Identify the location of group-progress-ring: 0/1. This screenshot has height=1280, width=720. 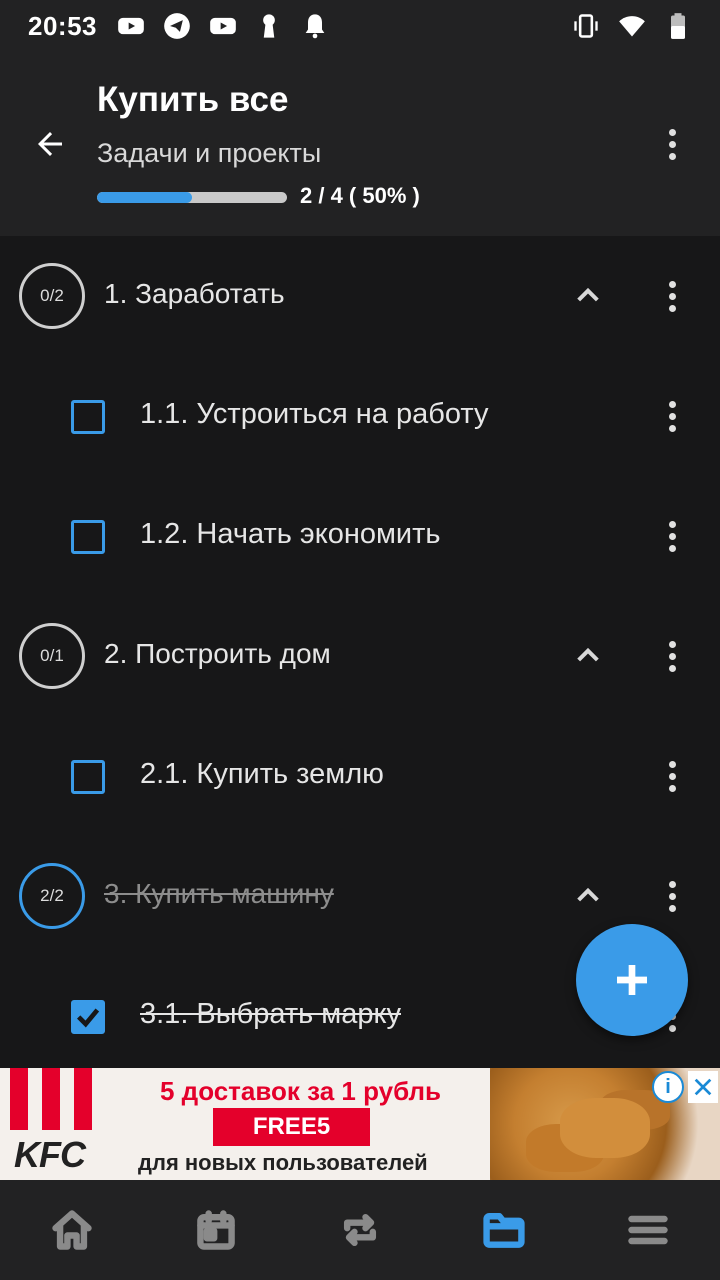
(52, 656).